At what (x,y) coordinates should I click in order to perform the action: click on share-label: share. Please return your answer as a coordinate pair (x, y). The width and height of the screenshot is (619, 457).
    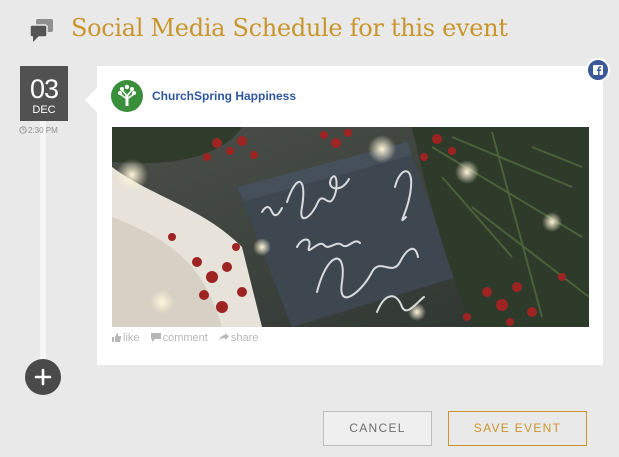
    Looking at the image, I should click on (244, 338).